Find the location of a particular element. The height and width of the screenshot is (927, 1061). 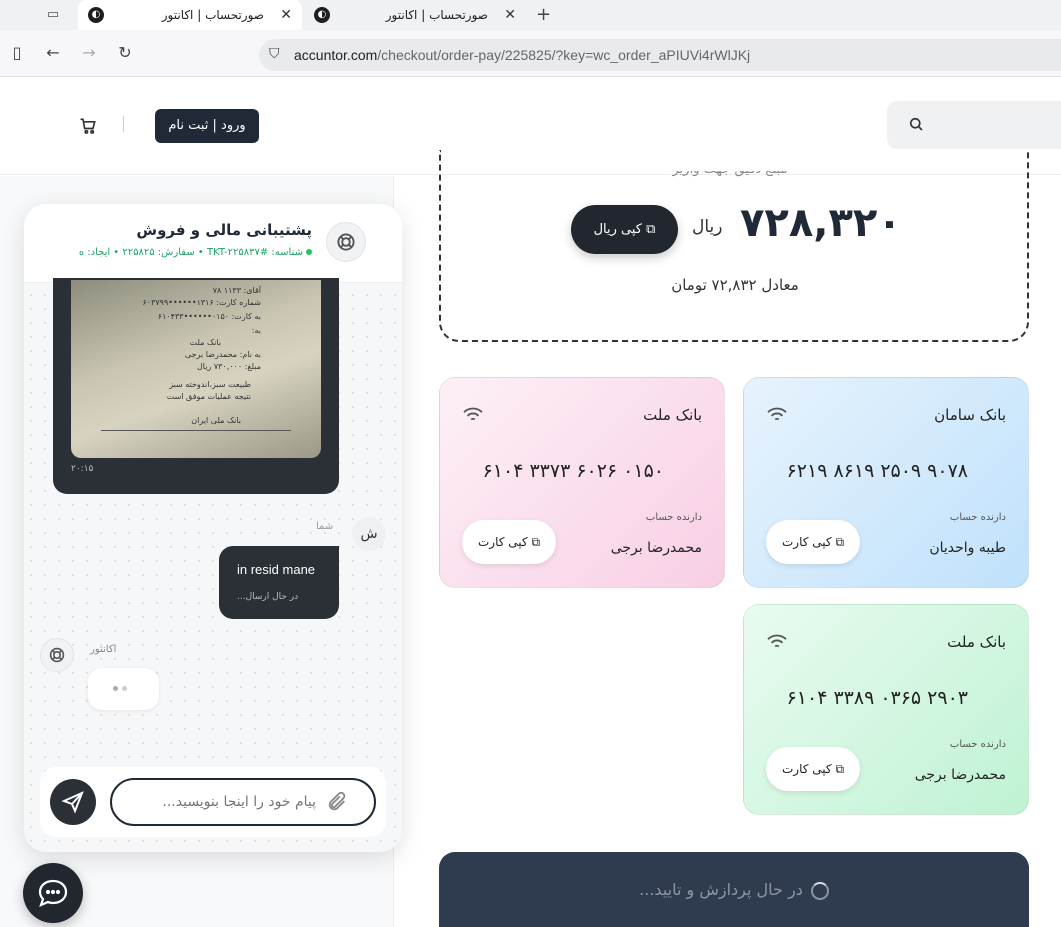

login-register-button: ورود | ثبت نام is located at coordinates (207, 126).